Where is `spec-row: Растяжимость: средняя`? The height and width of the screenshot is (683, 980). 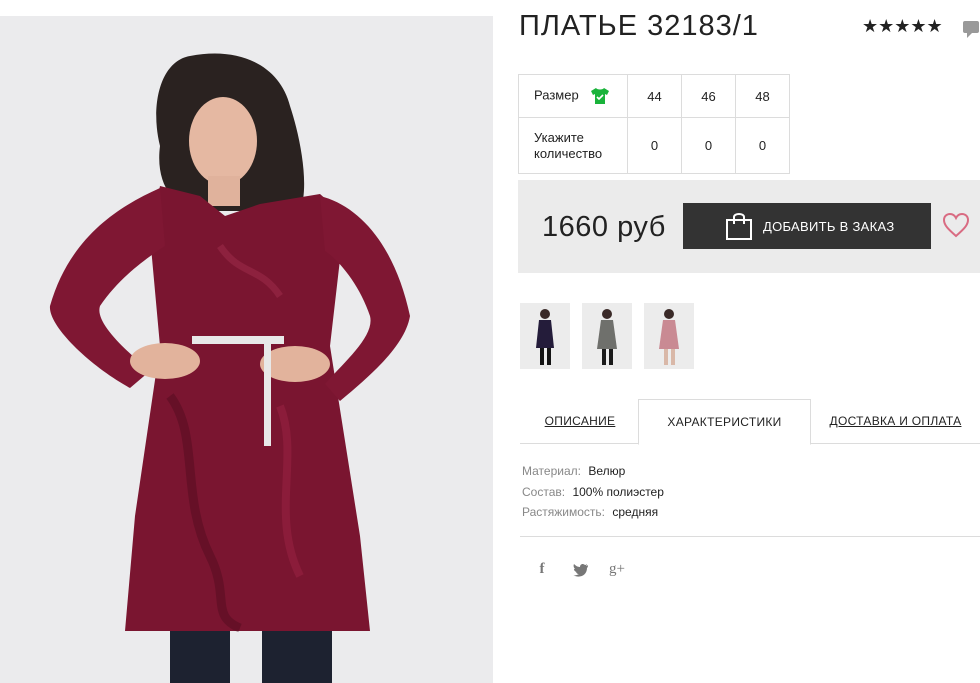
spec-row: Растяжимость: средняя is located at coordinates (593, 512).